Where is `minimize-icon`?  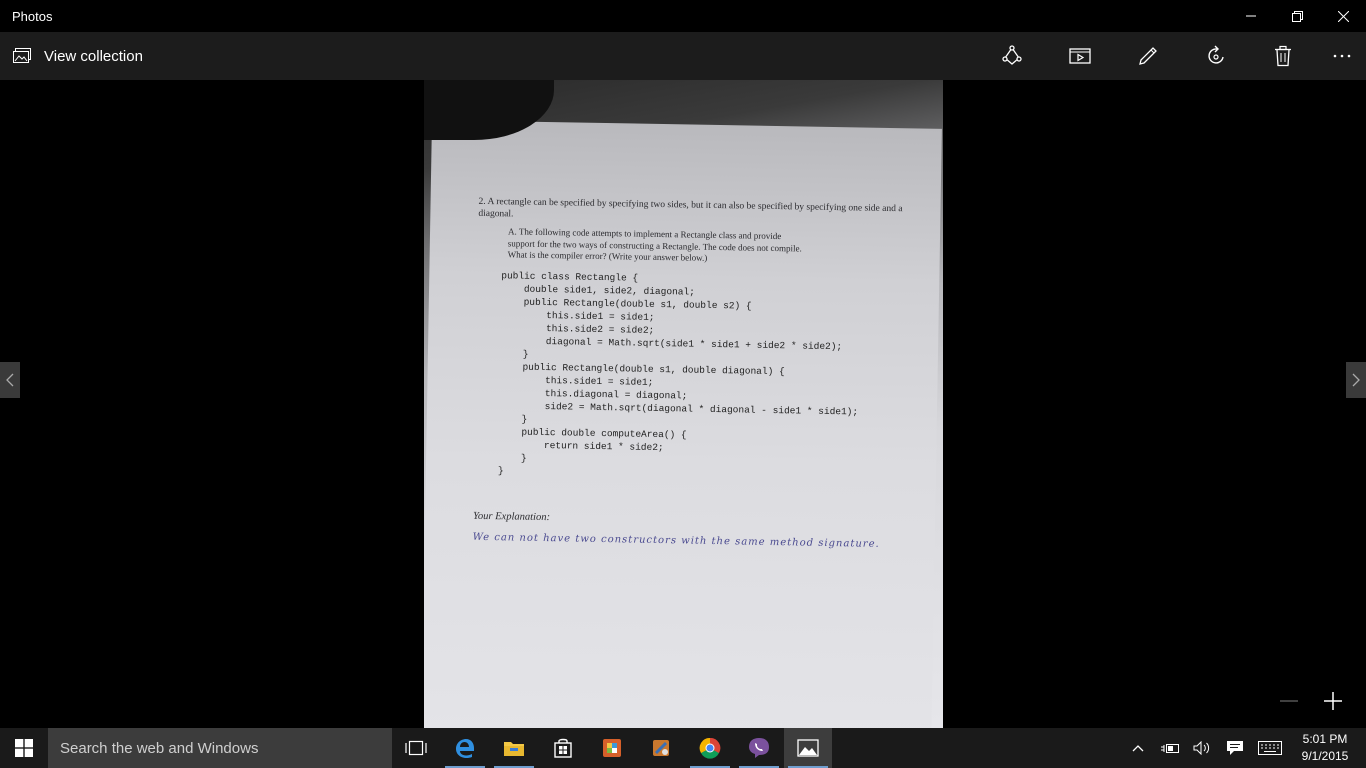
minimize-icon is located at coordinates (1251, 16).